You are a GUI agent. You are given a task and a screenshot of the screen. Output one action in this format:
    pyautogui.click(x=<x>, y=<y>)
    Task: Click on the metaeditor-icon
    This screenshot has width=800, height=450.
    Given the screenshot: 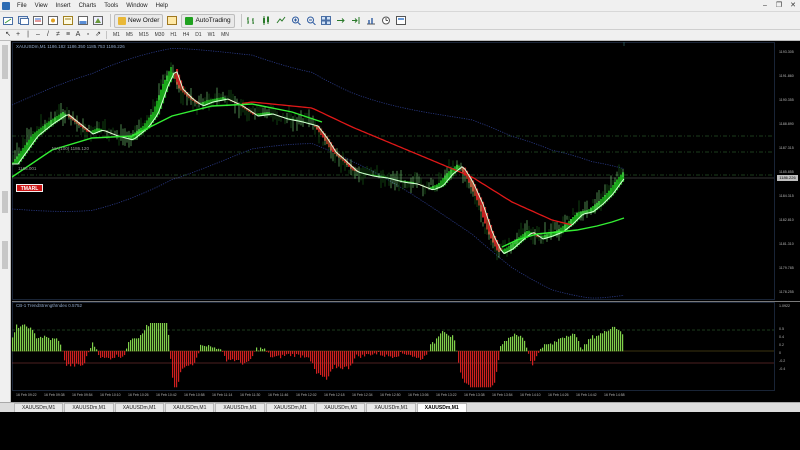 What is the action you would take?
    pyautogui.click(x=172, y=21)
    